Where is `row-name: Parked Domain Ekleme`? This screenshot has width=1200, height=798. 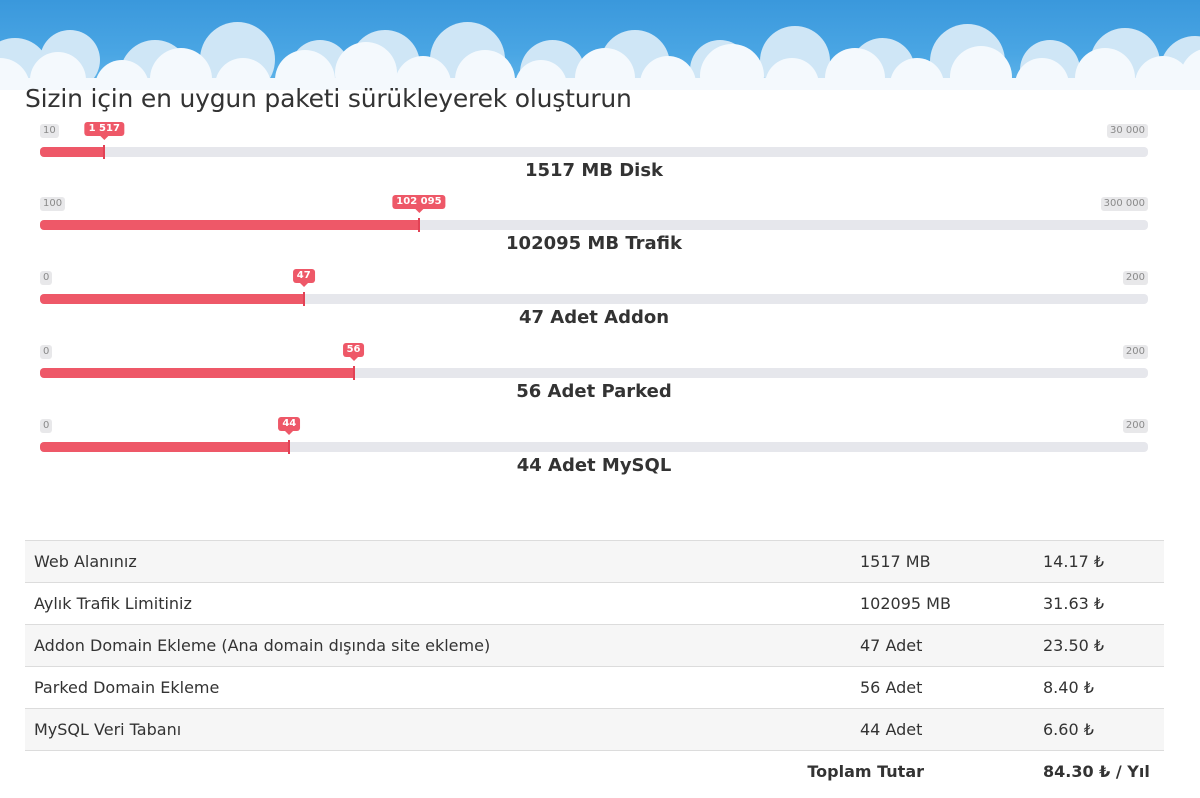
row-name: Parked Domain Ekleme is located at coordinates (438, 687).